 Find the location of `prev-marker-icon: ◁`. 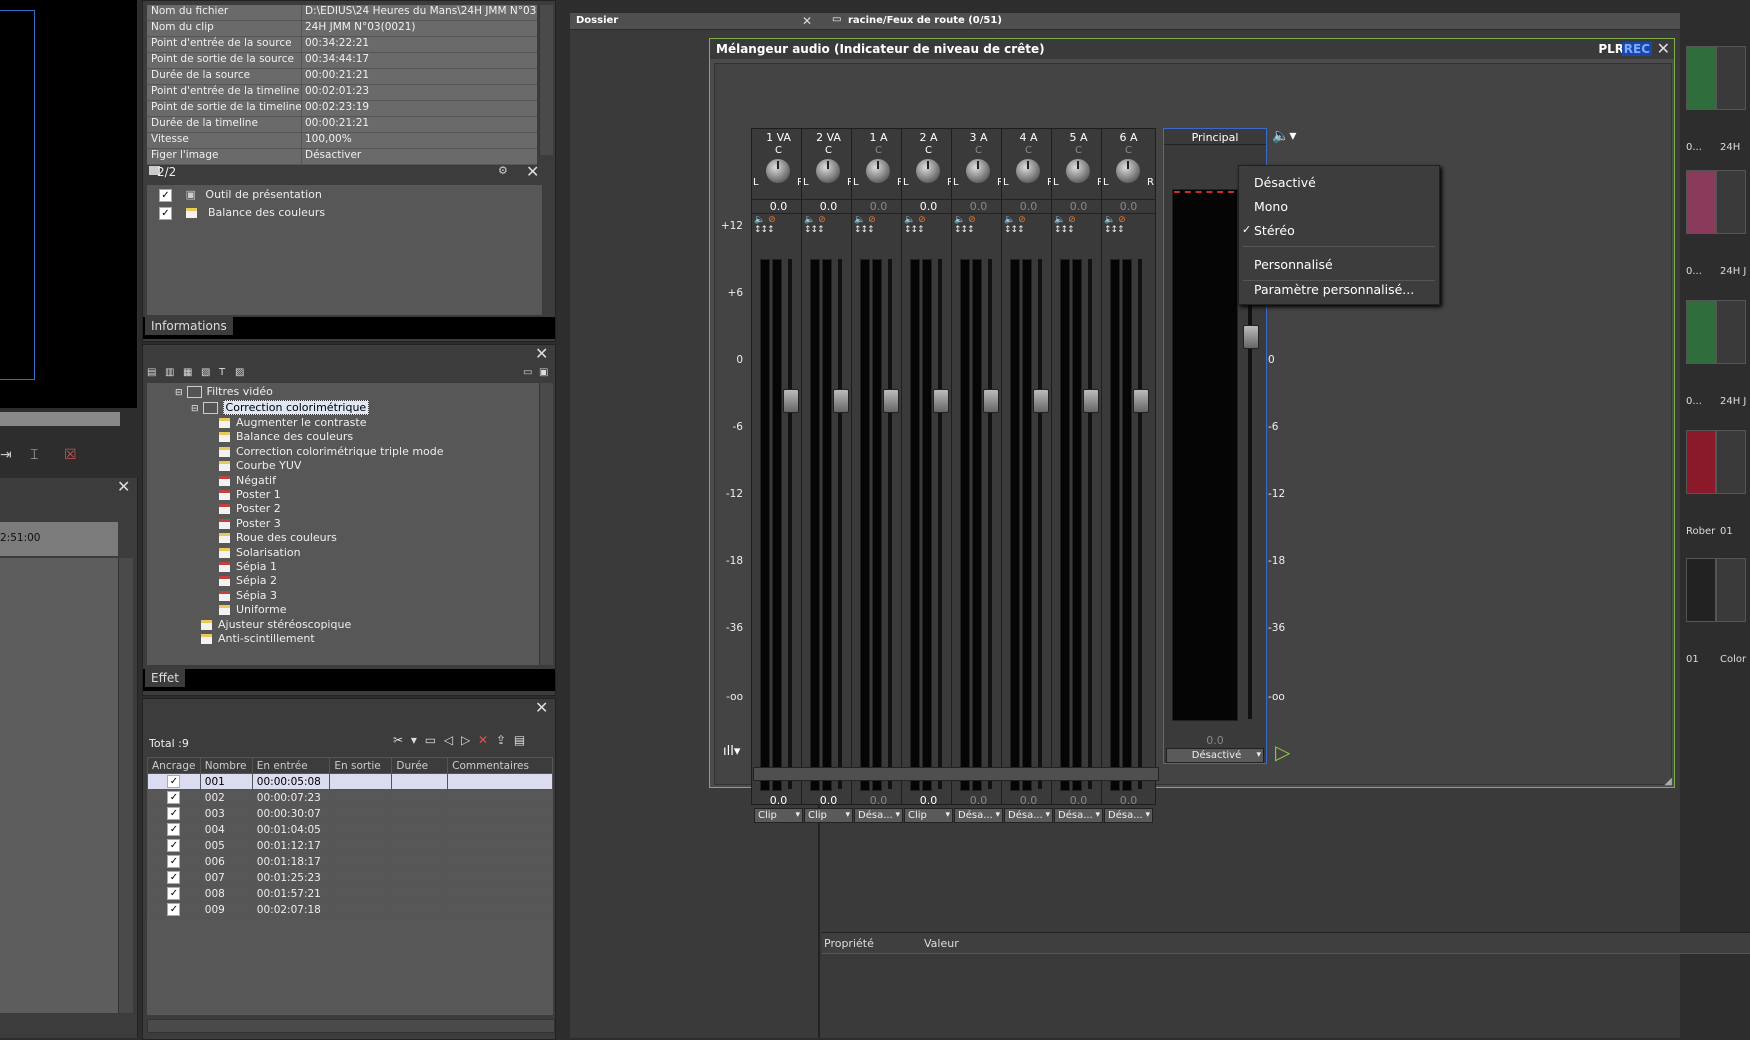

prev-marker-icon: ◁ is located at coordinates (448, 740).